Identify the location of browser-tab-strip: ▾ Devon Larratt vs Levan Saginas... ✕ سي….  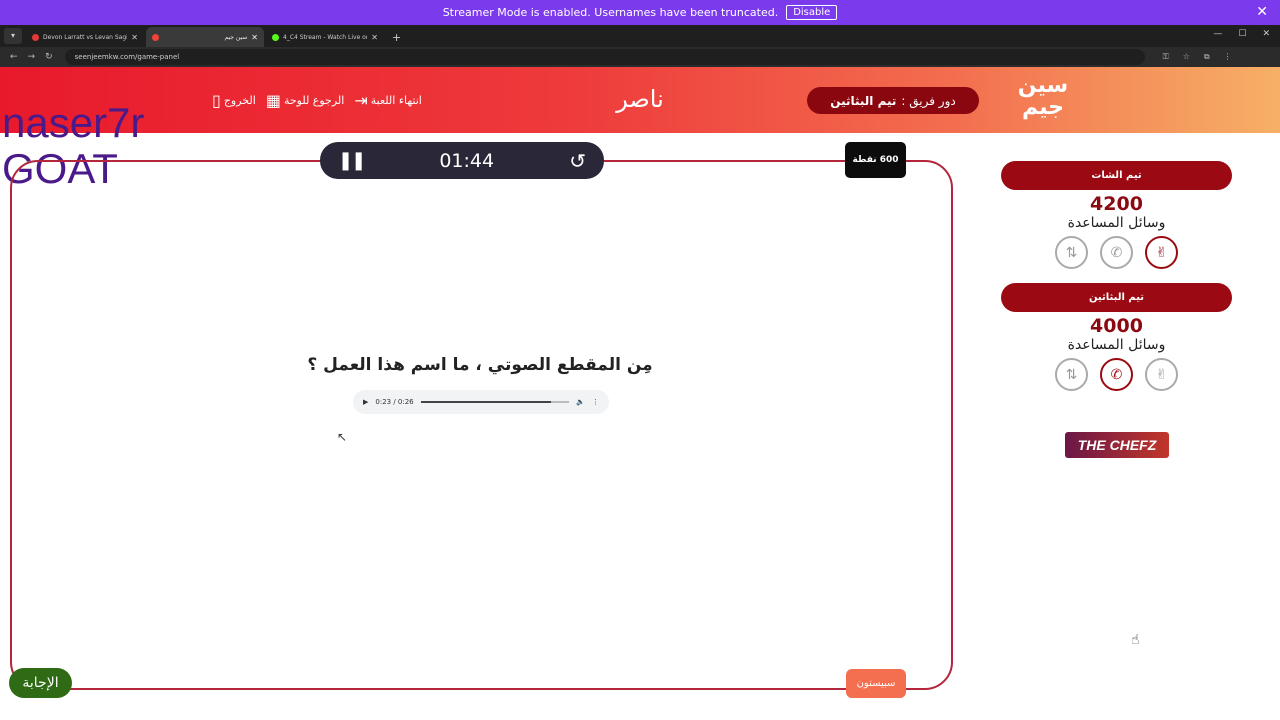
(640, 36).